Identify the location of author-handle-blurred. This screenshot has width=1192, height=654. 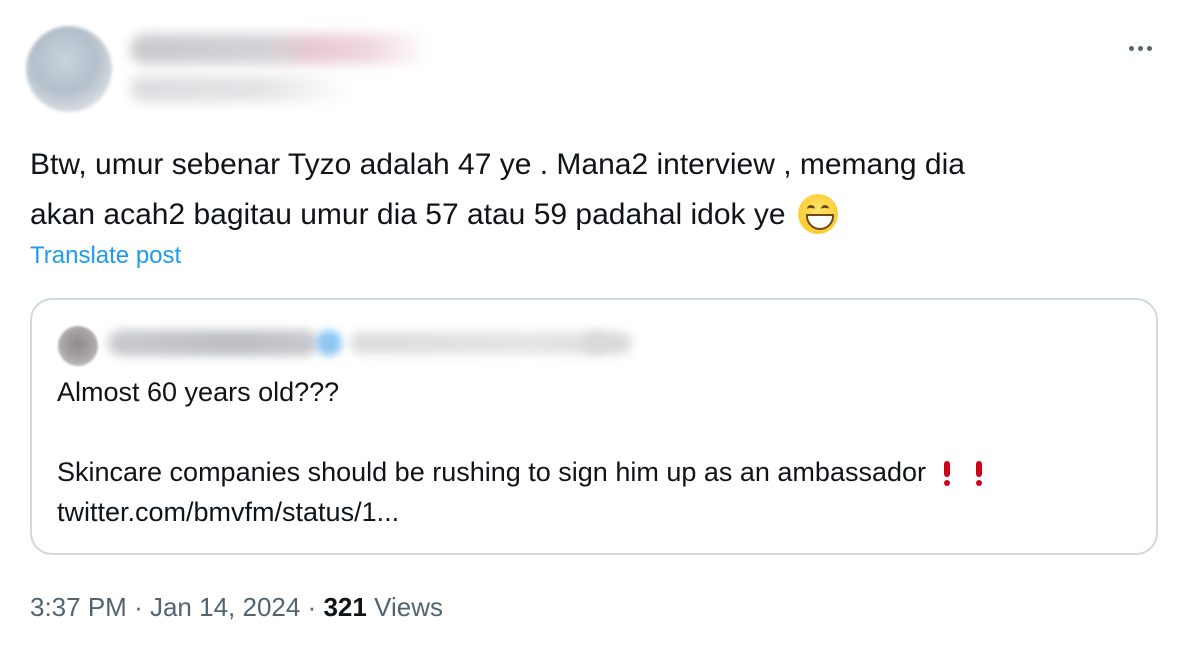
(240, 89).